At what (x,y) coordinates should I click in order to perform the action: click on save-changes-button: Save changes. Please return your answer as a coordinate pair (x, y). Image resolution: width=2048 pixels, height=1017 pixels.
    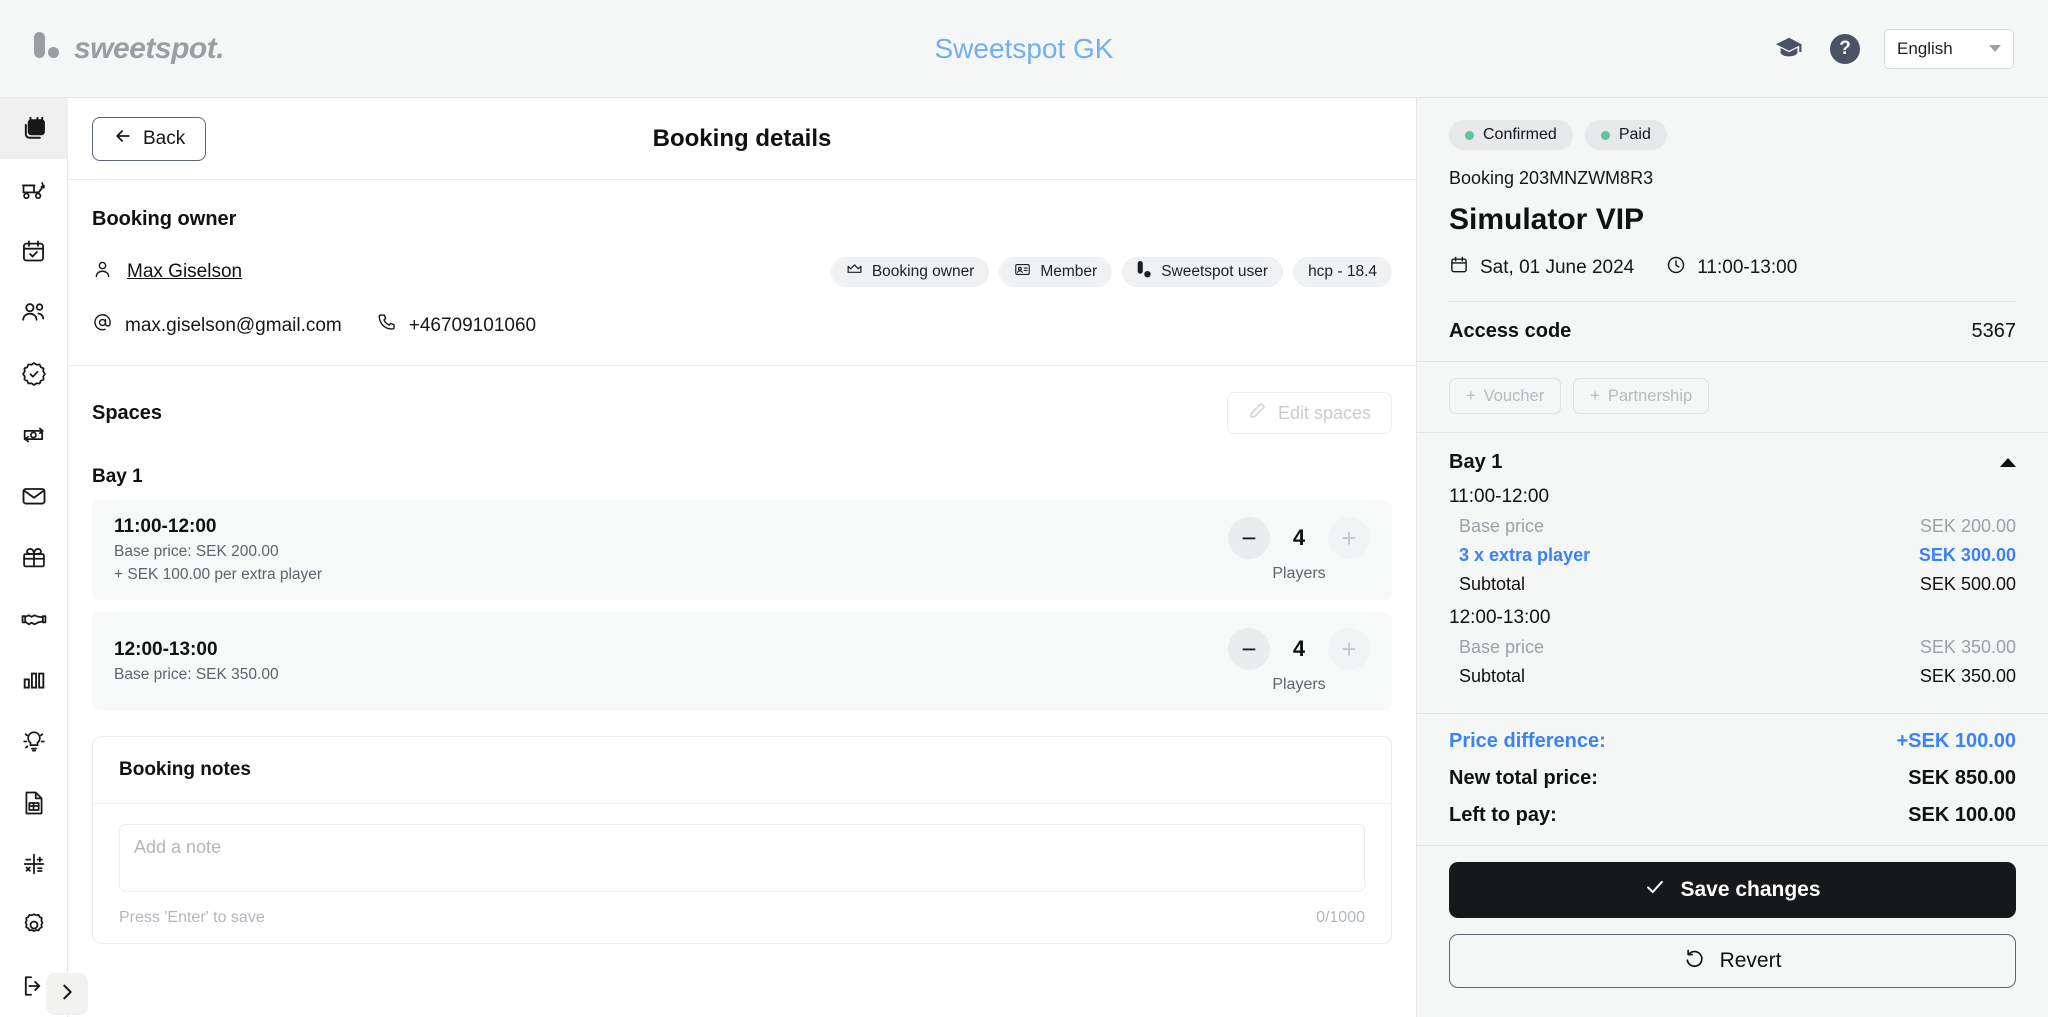
    Looking at the image, I should click on (1732, 890).